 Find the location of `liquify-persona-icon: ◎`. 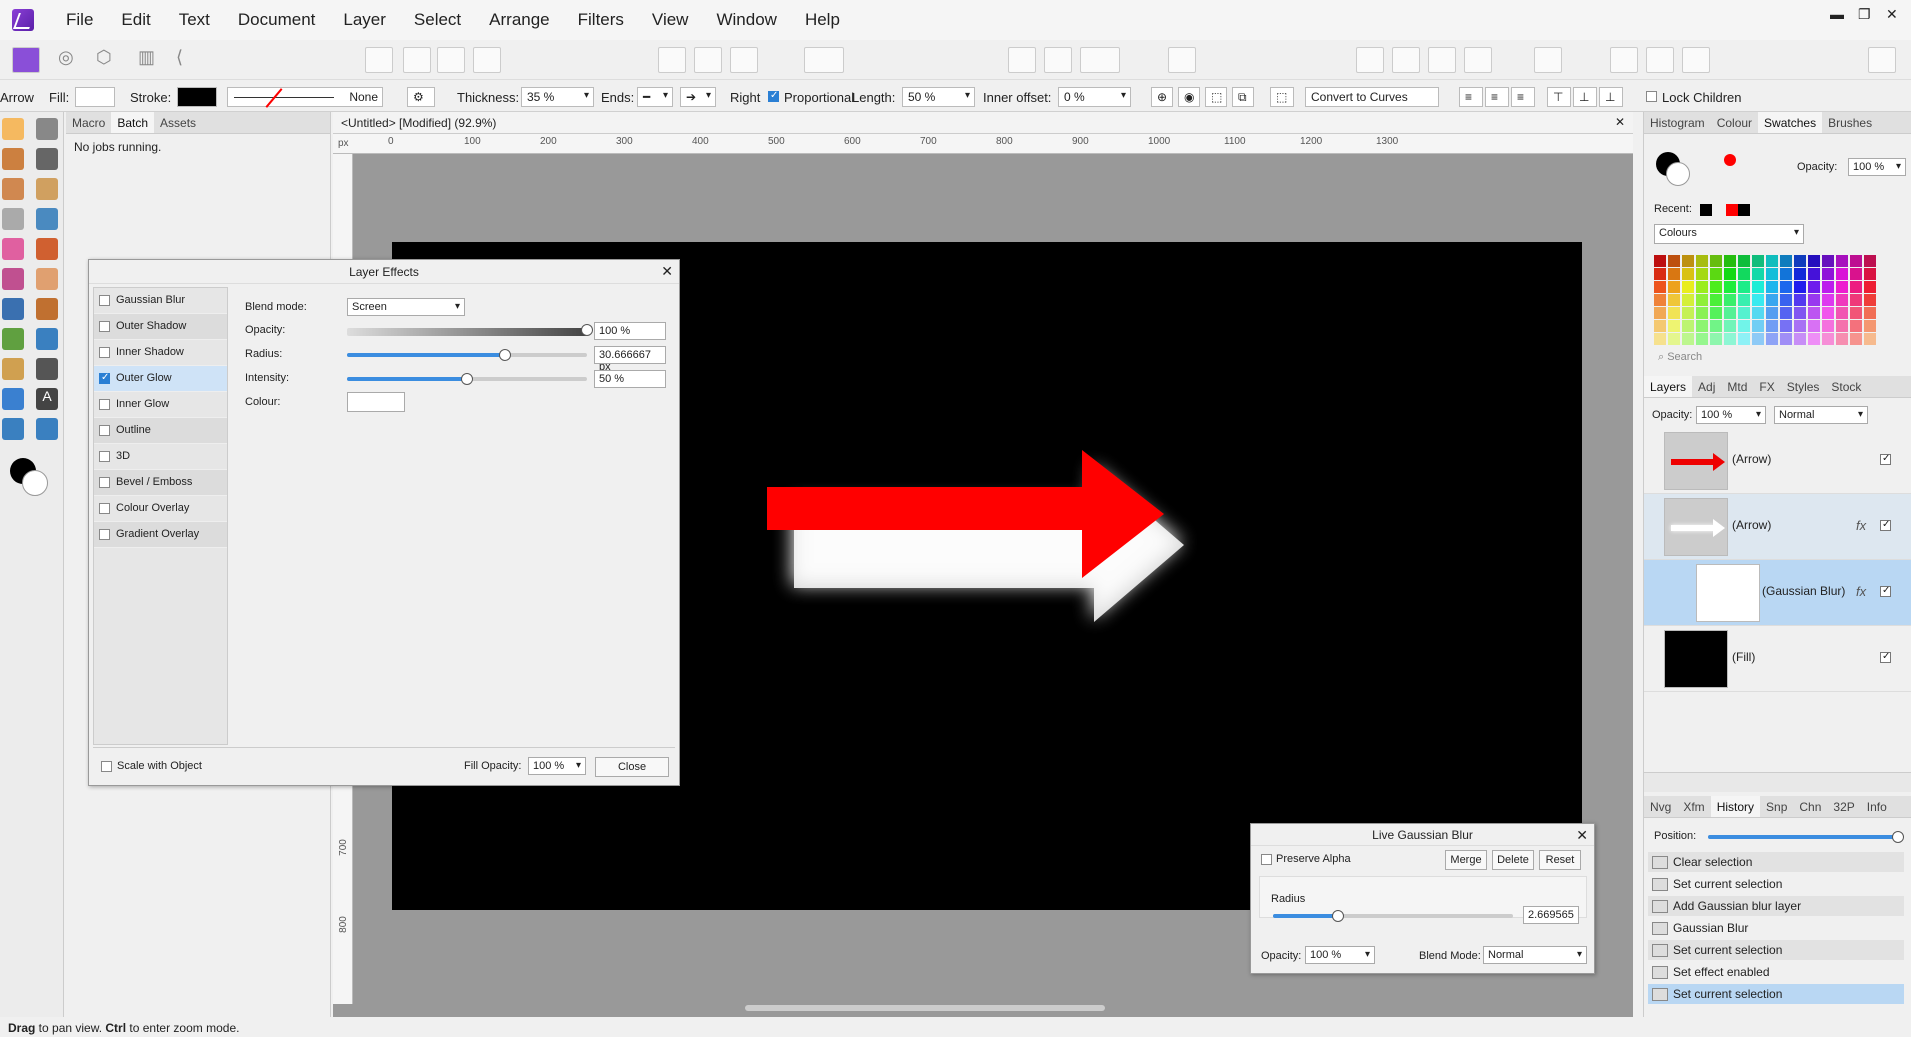

liquify-persona-icon: ◎ is located at coordinates (72, 60).